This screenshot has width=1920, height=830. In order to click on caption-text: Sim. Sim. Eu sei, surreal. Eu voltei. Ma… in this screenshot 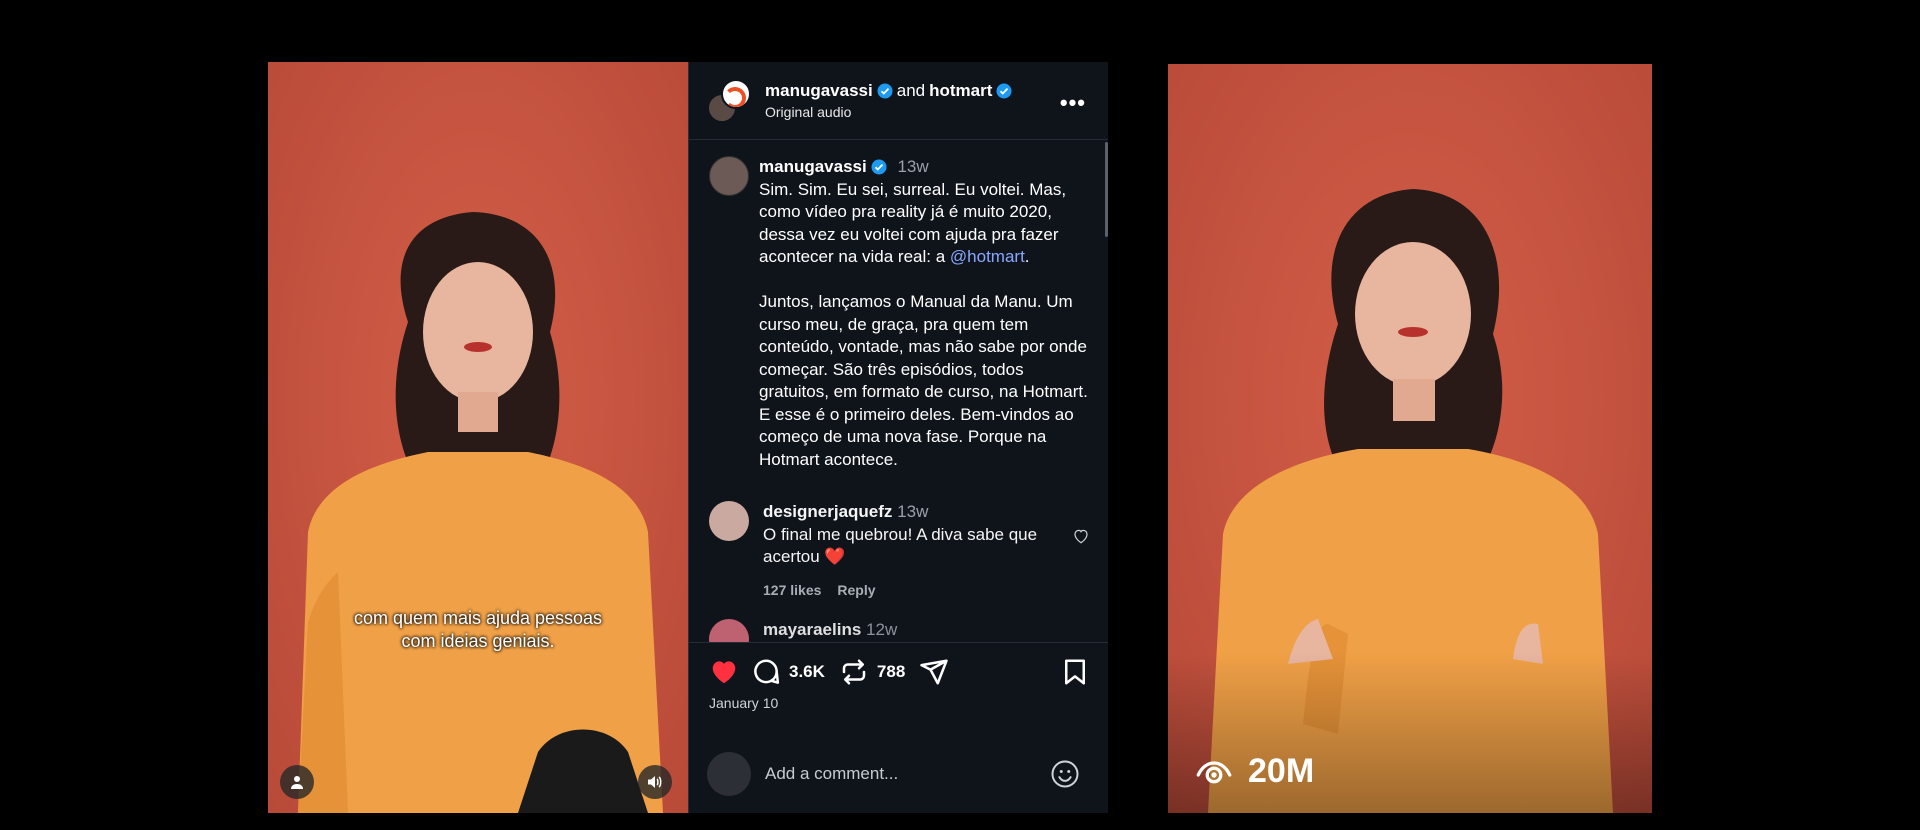, I will do `click(924, 325)`.